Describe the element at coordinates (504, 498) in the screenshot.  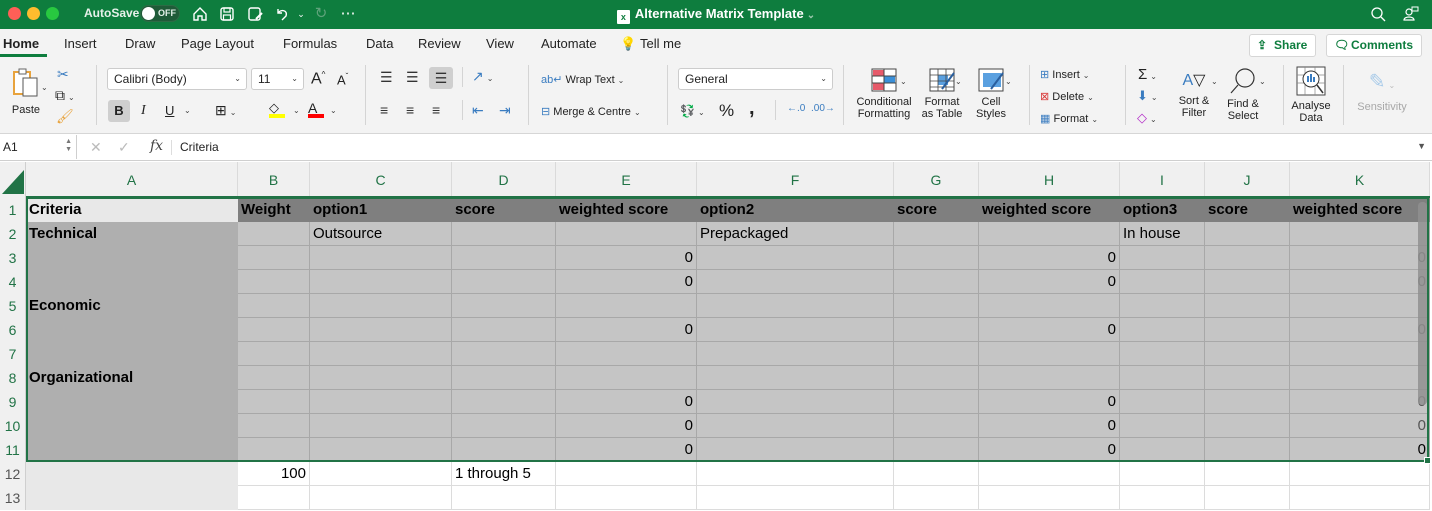
I see `cell-D13` at that location.